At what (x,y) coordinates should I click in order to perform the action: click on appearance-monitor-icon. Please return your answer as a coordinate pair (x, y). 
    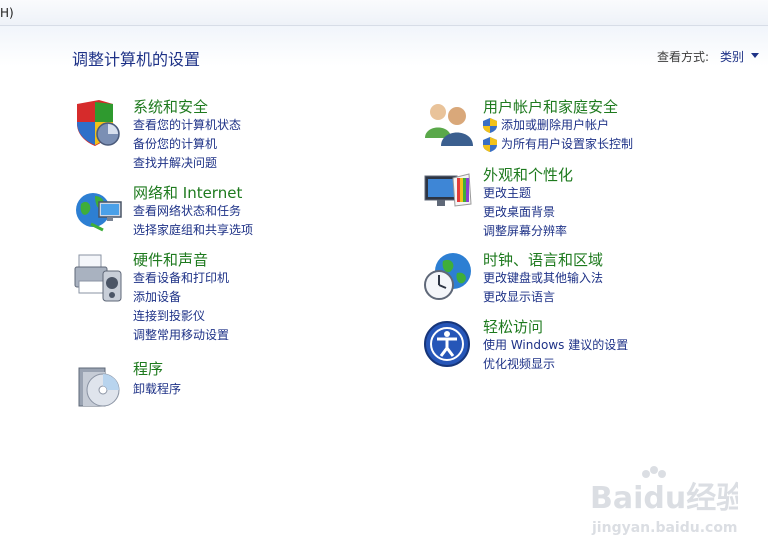
    Looking at the image, I should click on (449, 192).